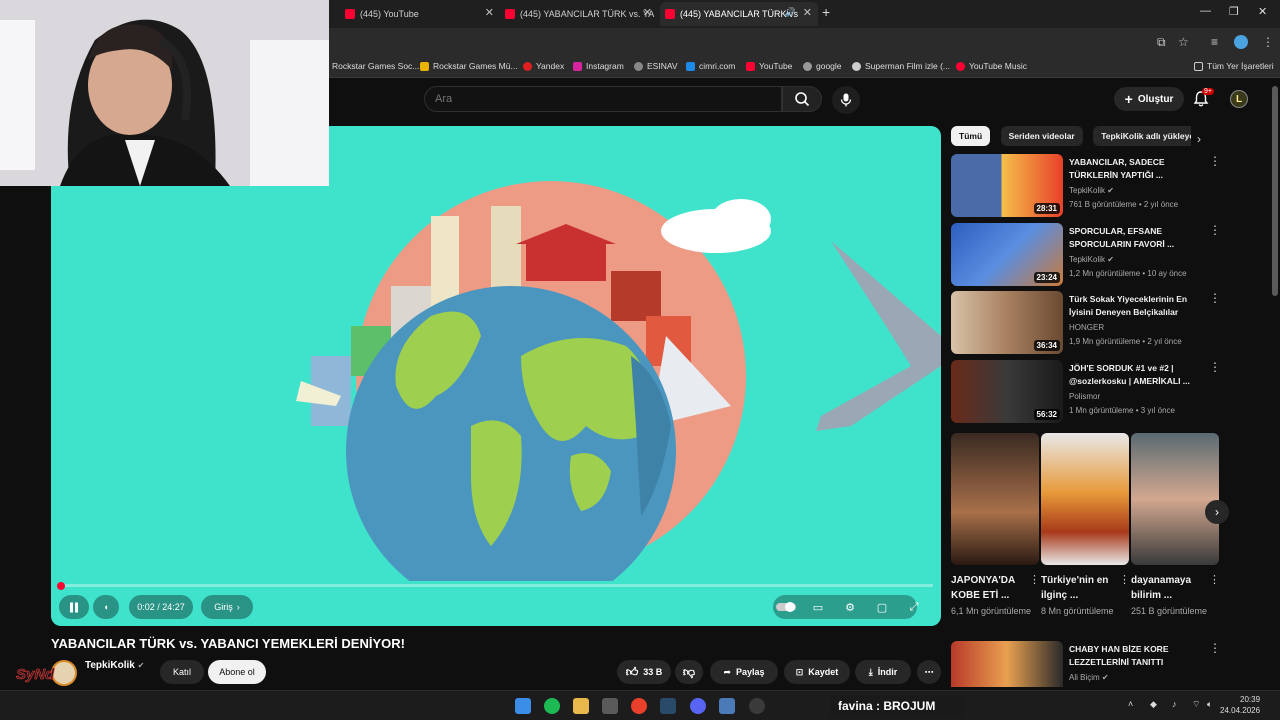  Describe the element at coordinates (790, 12) in the screenshot. I see `speaker-icon: 🔊` at that location.